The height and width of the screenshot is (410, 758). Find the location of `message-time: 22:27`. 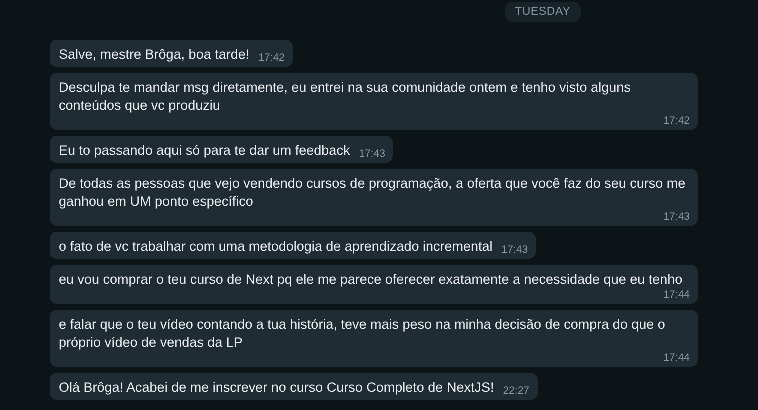

message-time: 22:27 is located at coordinates (516, 391).